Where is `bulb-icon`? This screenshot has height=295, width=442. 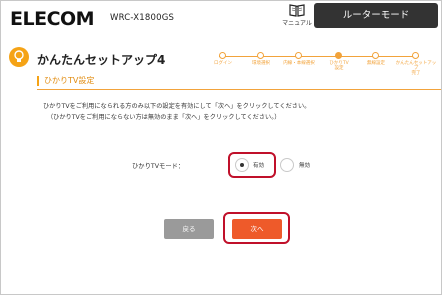
bulb-icon is located at coordinates (19, 57).